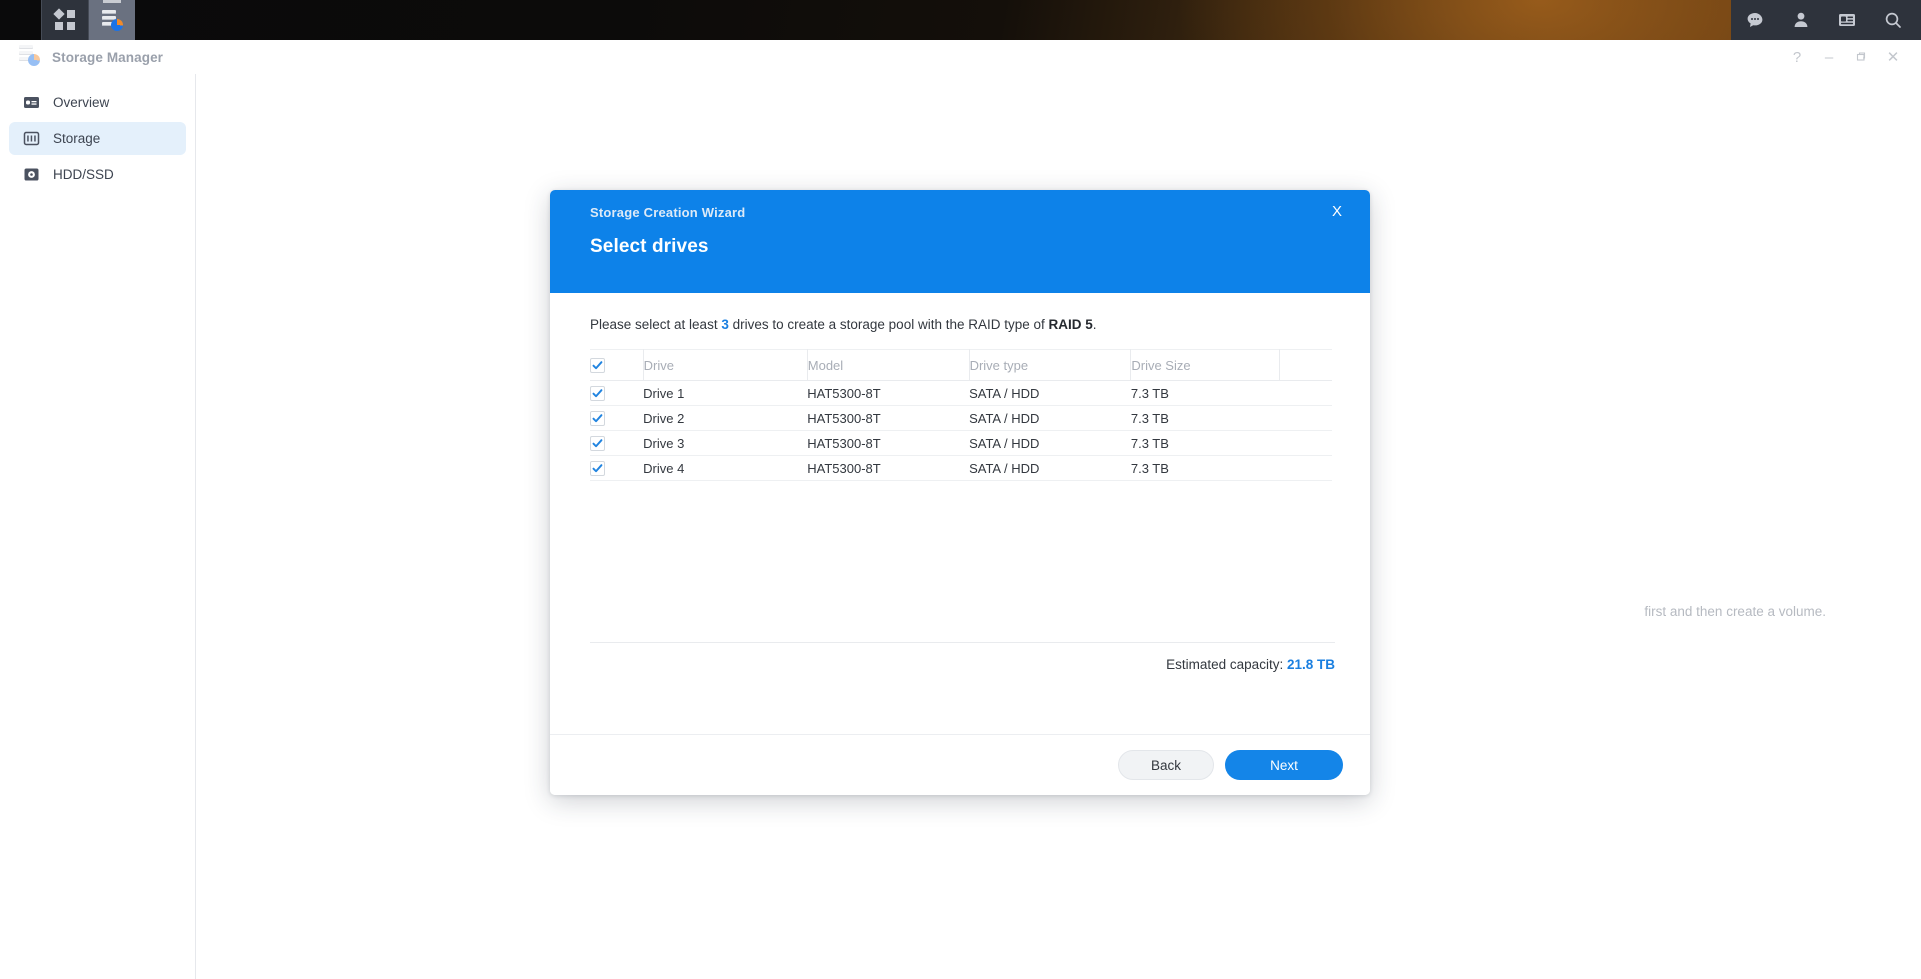 This screenshot has height=979, width=1921. I want to click on window-controls: ? – ✕, so click(1845, 57).